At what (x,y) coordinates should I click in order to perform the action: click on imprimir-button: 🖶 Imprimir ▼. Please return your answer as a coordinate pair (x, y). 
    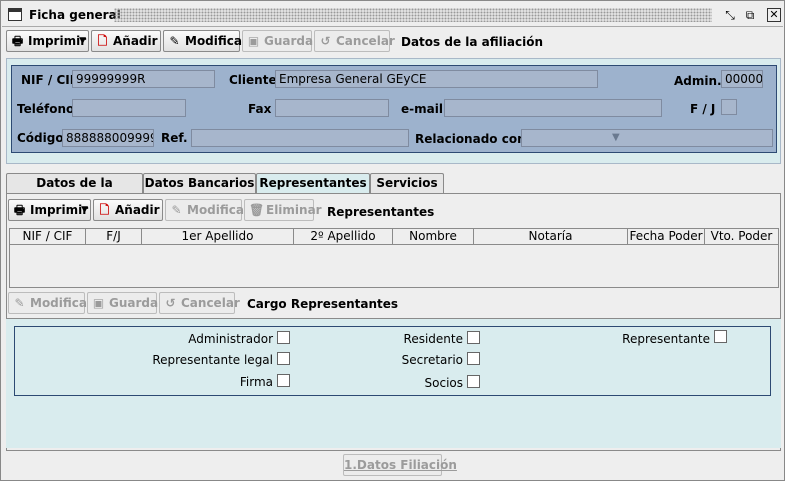
    Looking at the image, I should click on (47, 41).